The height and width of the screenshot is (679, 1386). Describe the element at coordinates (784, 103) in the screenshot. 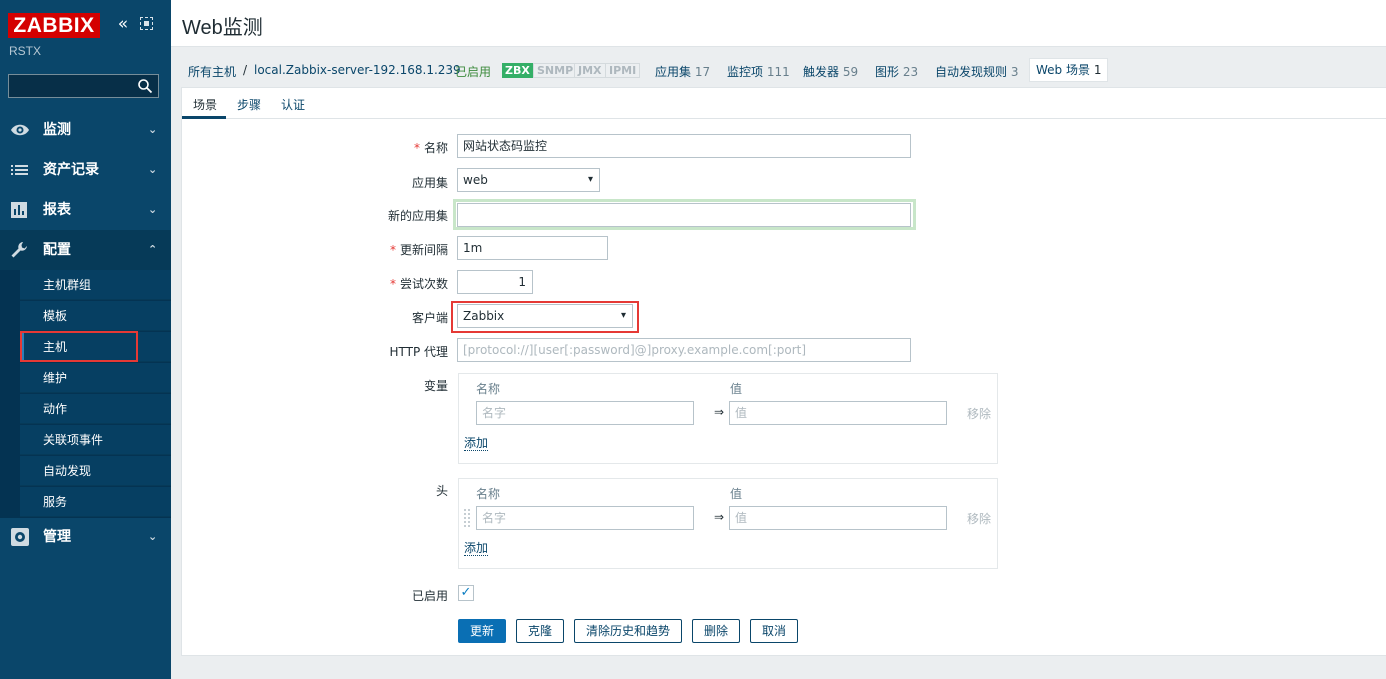

I see `tab-bar: 场景 步骤 认证` at that location.